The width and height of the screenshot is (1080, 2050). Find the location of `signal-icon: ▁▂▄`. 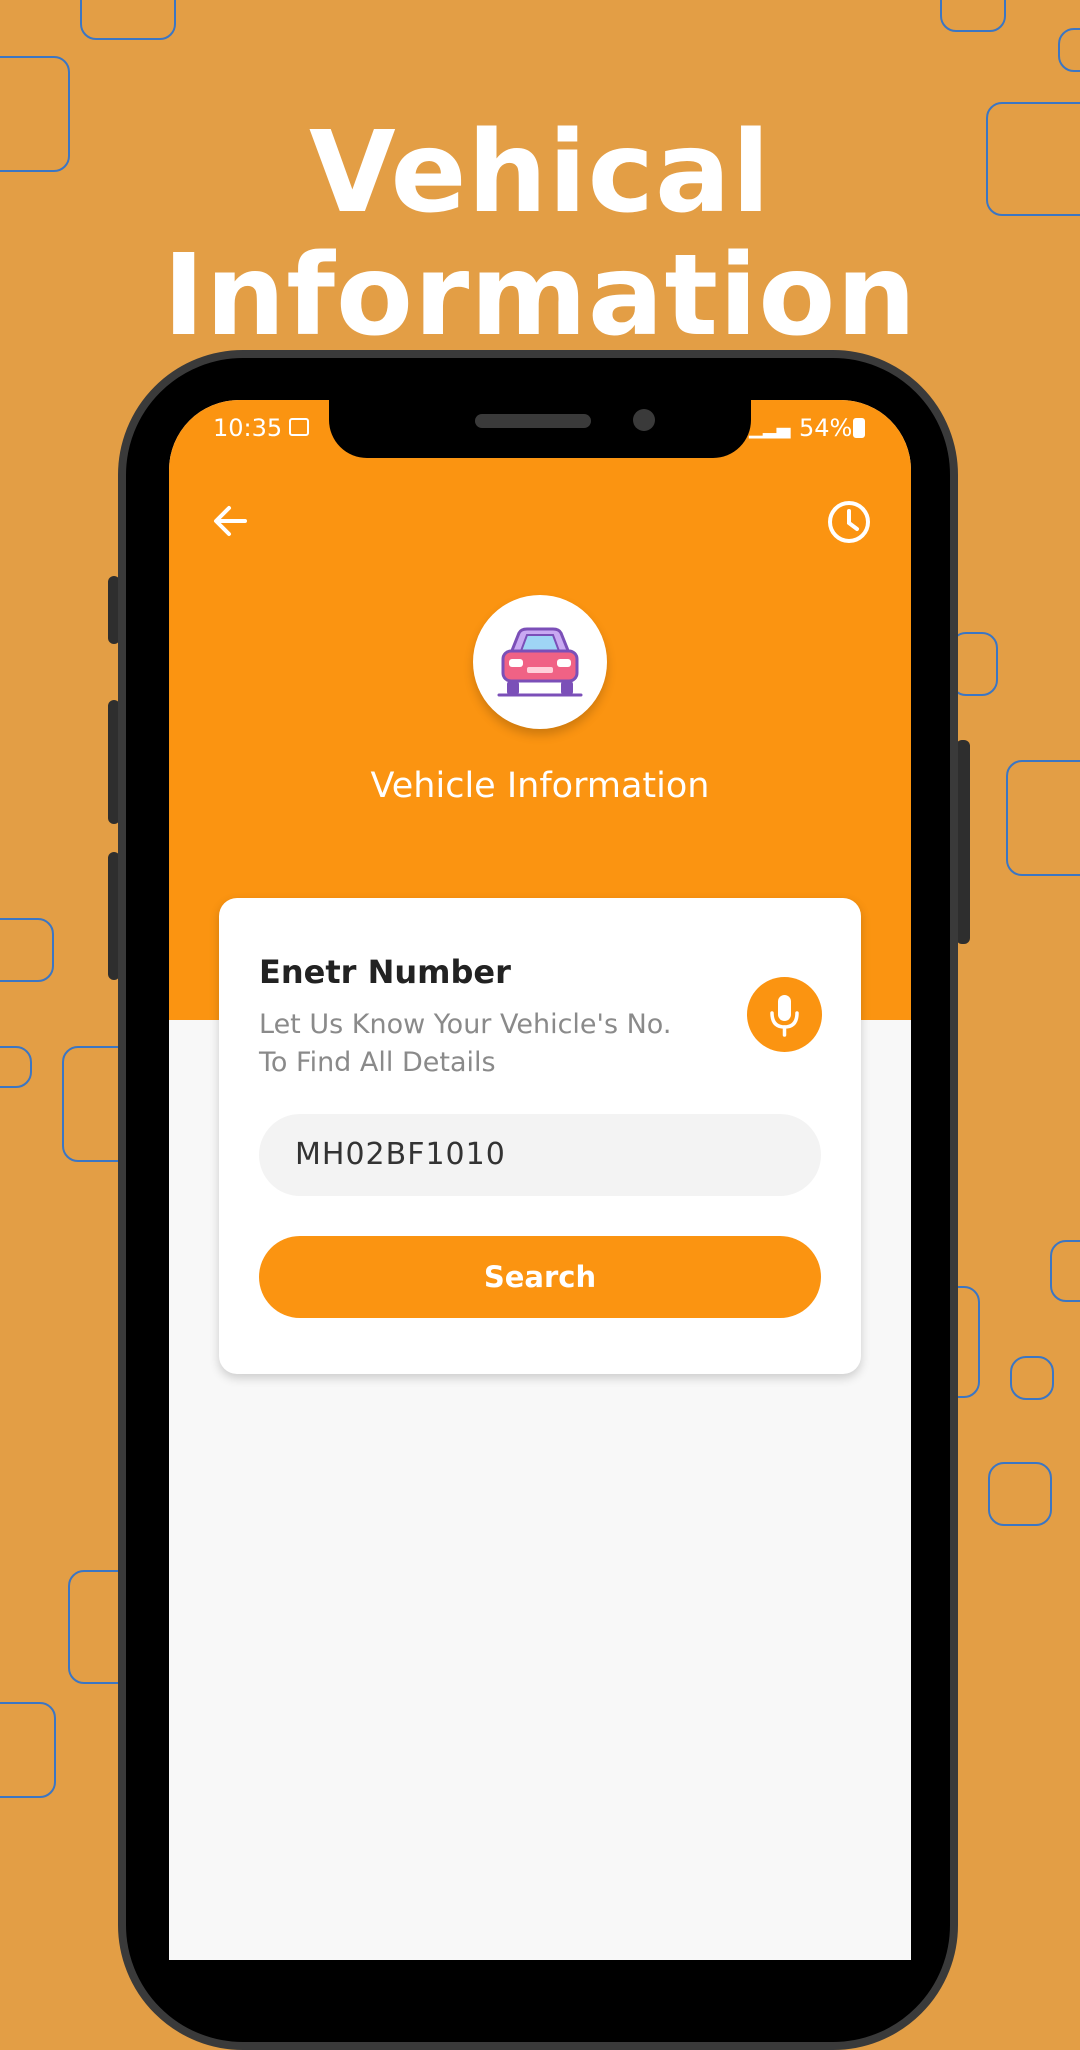

signal-icon: ▁▂▄ is located at coordinates (770, 428).